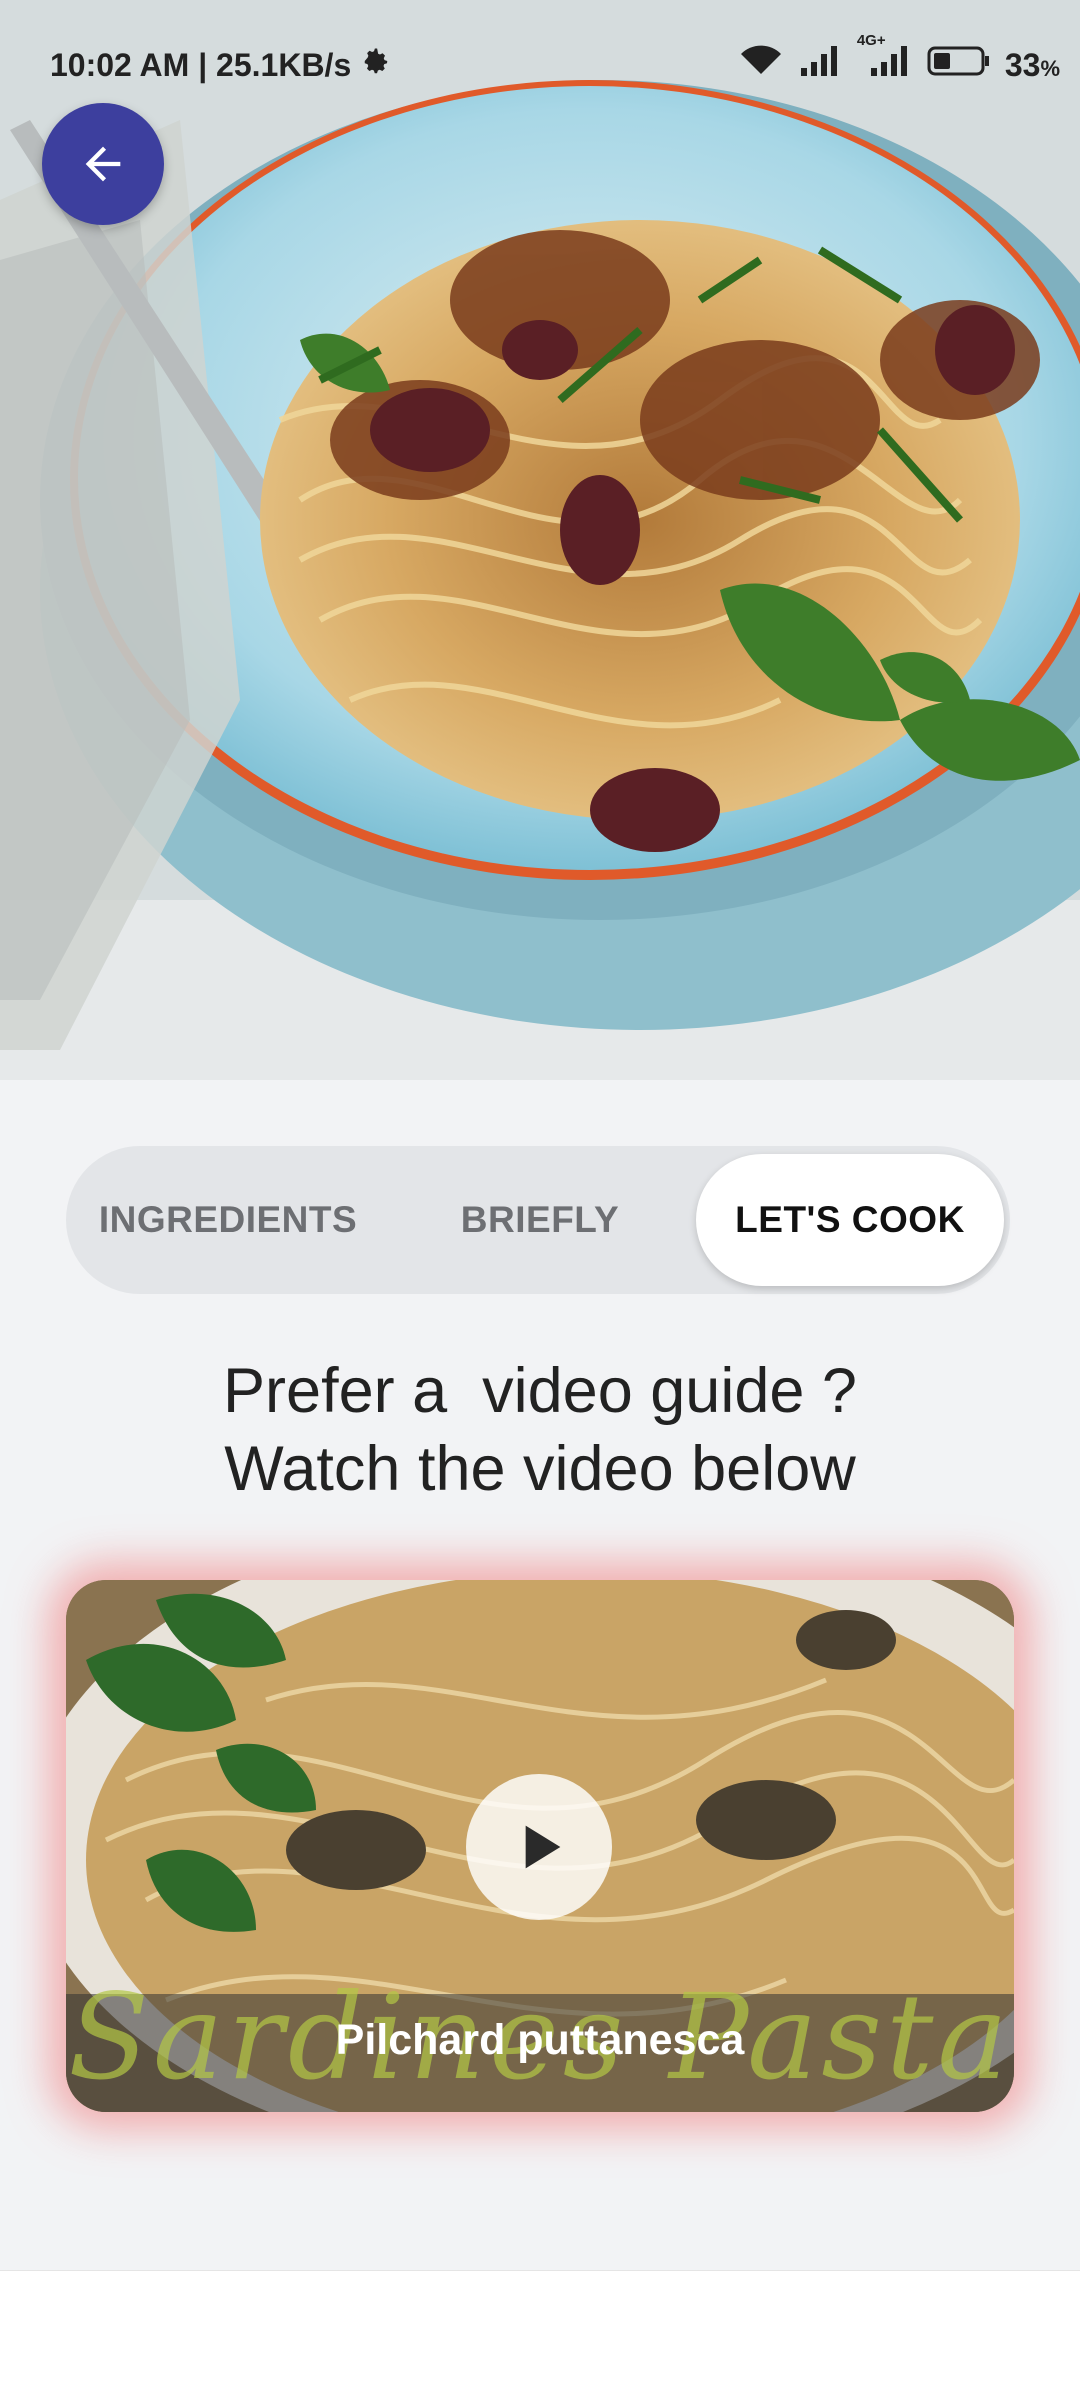  I want to click on arrow-left-icon, so click(103, 164).